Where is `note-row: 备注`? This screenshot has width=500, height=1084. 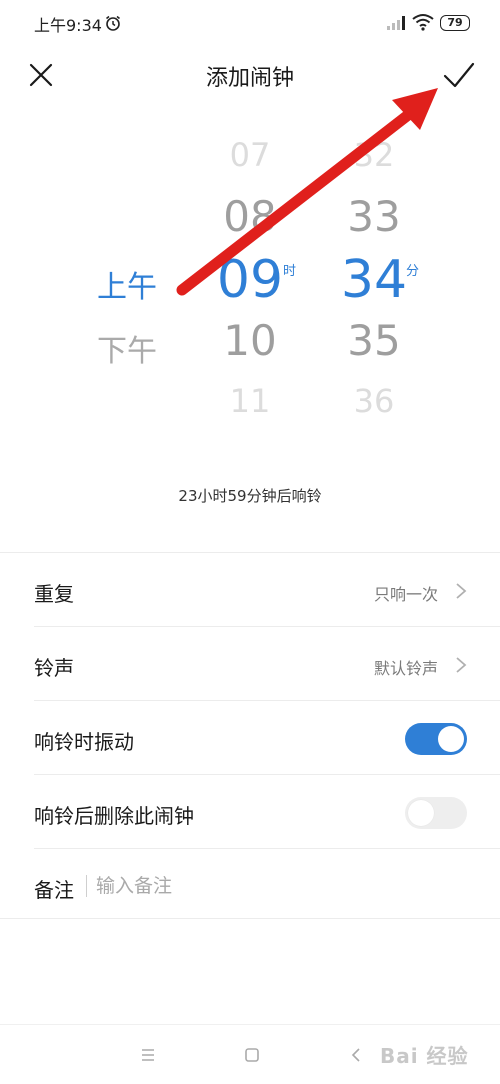 note-row: 备注 is located at coordinates (250, 886).